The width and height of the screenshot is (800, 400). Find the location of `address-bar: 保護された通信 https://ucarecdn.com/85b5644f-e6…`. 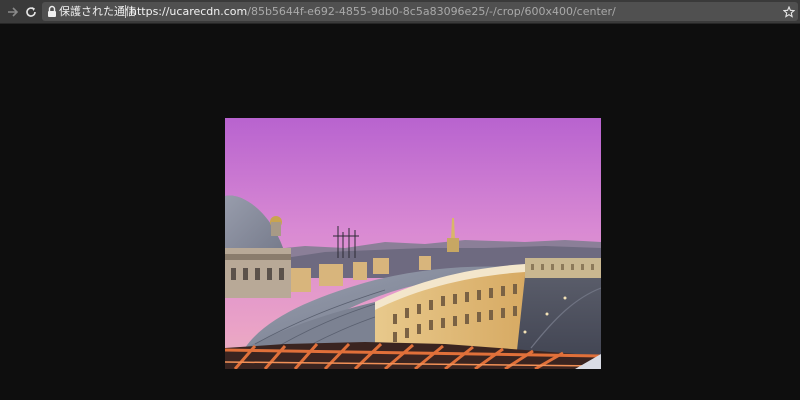

address-bar: 保護された通信 https://ucarecdn.com/85b5644f-e6… is located at coordinates (420, 11).